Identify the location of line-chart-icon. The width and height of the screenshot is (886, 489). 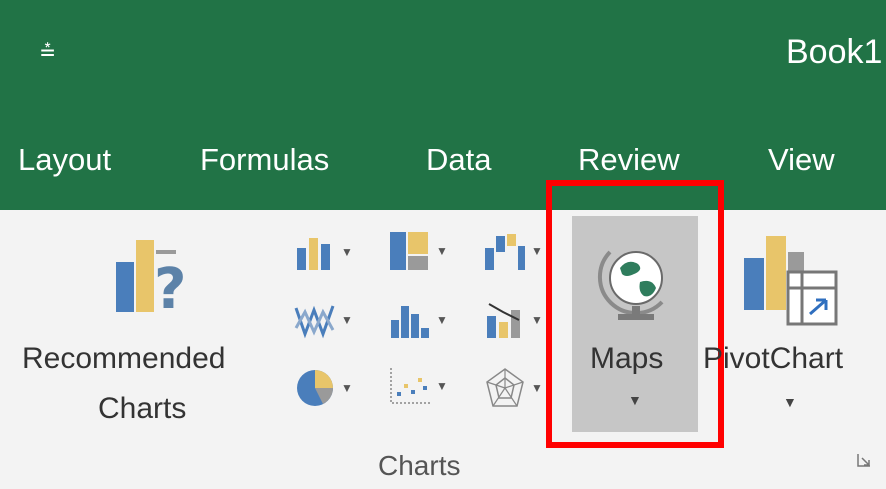
(314, 322).